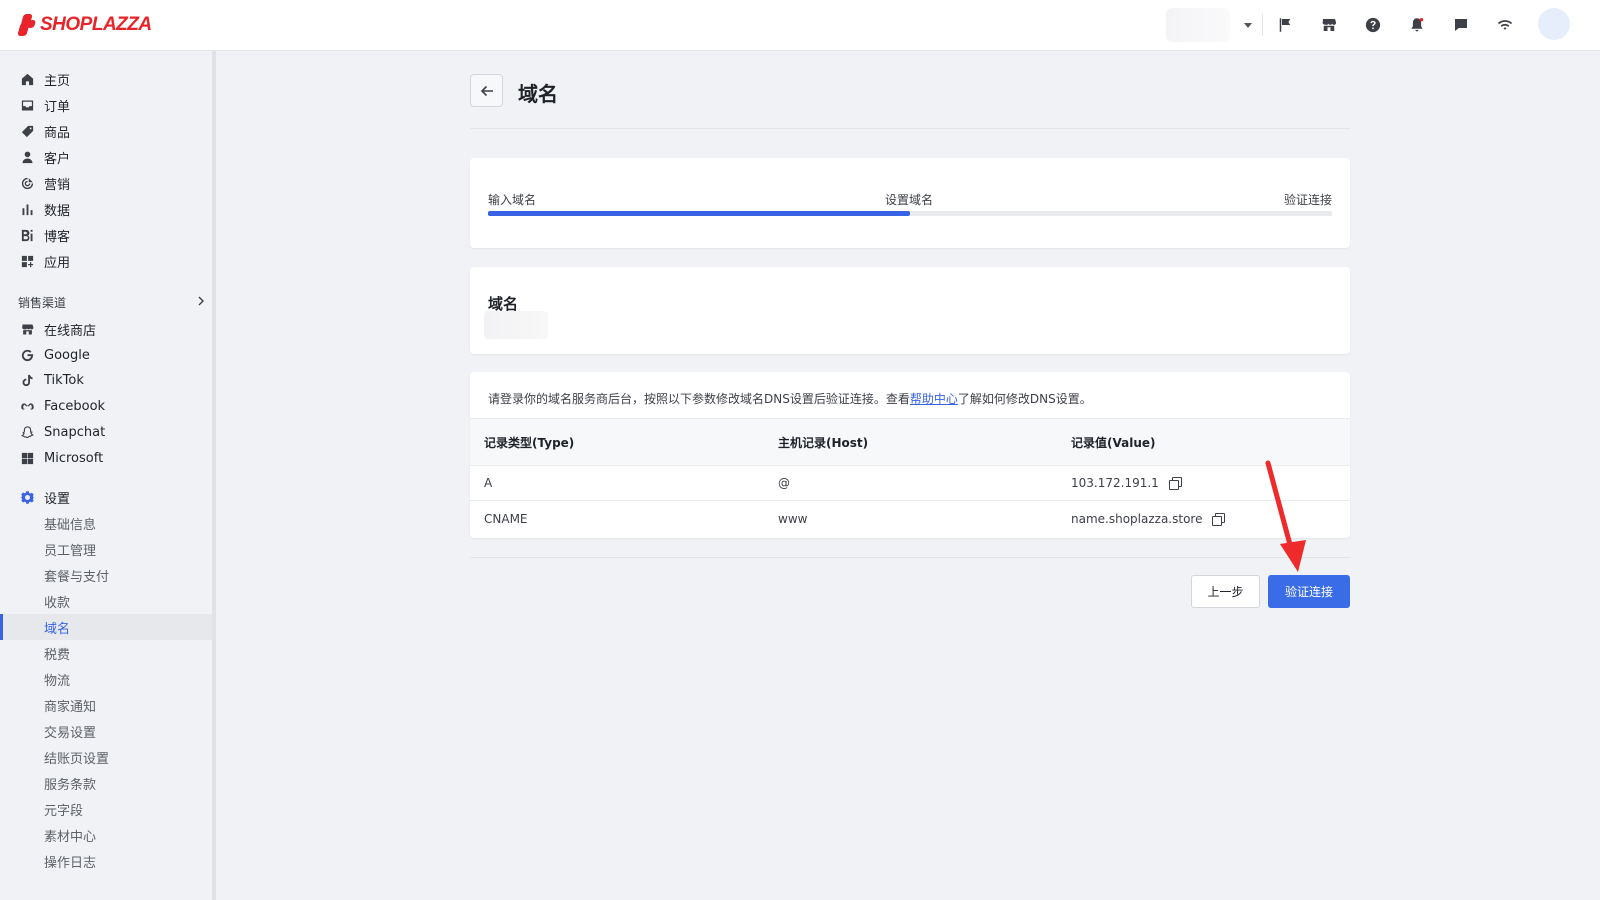  What do you see at coordinates (57, 133) in the screenshot?
I see `sidebar-item-label: 商品` at bounding box center [57, 133].